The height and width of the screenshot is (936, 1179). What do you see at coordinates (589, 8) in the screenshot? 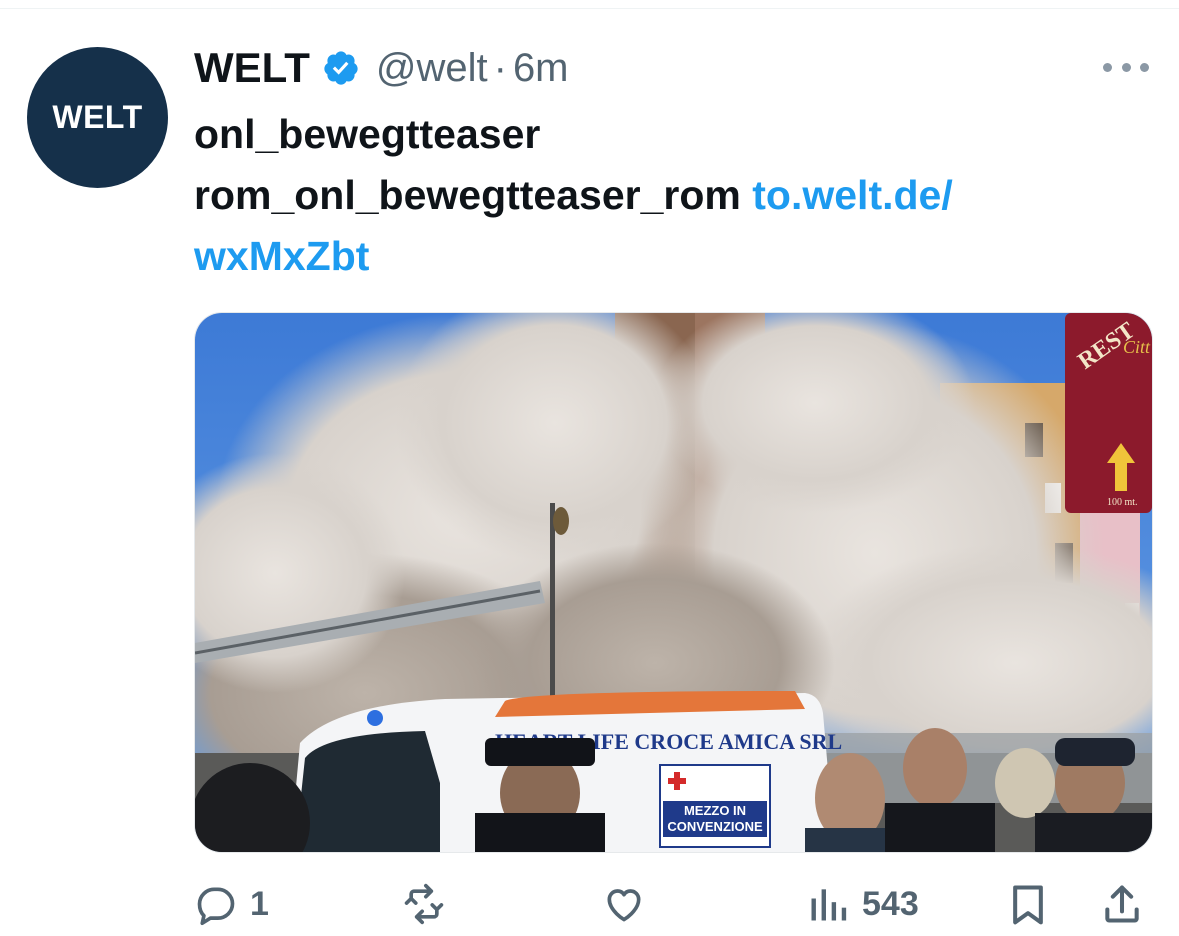
I see `top-divider` at bounding box center [589, 8].